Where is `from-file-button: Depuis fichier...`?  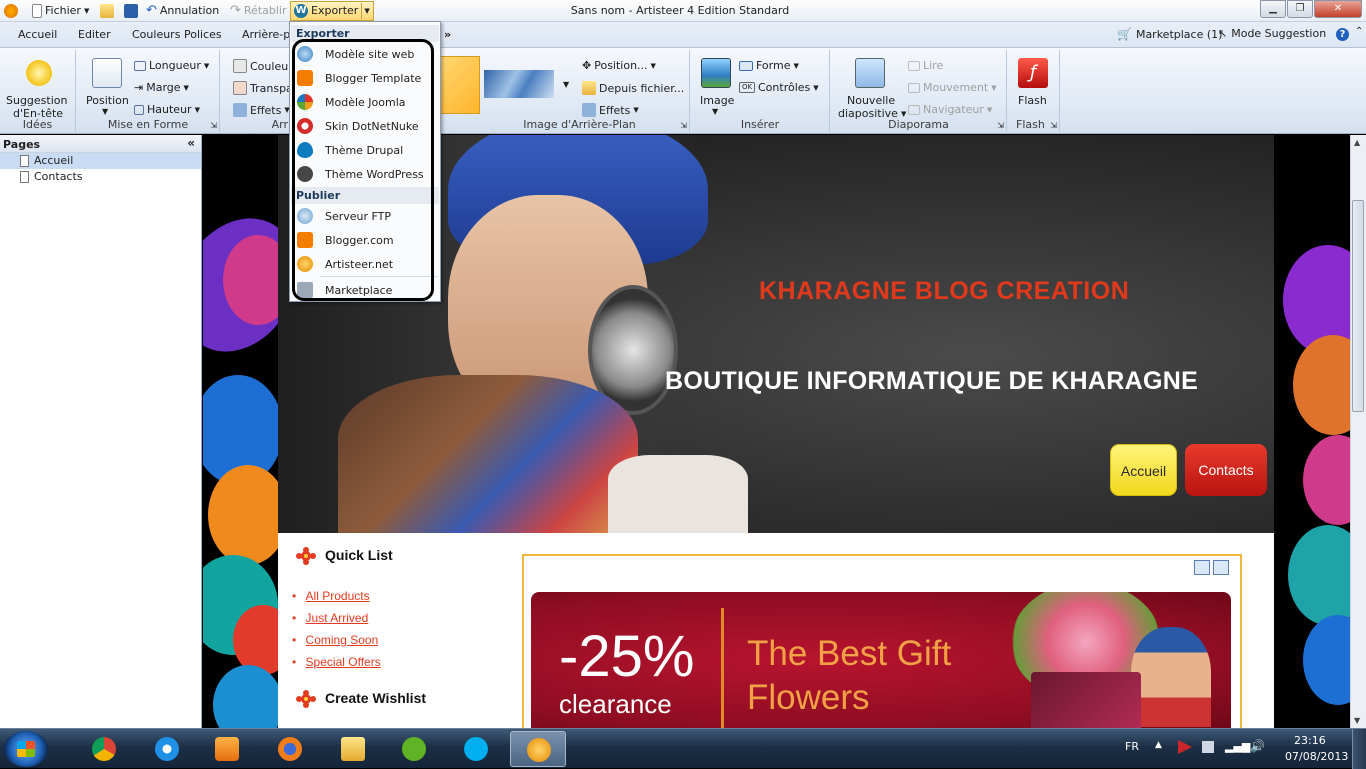
from-file-button: Depuis fichier... is located at coordinates (633, 88).